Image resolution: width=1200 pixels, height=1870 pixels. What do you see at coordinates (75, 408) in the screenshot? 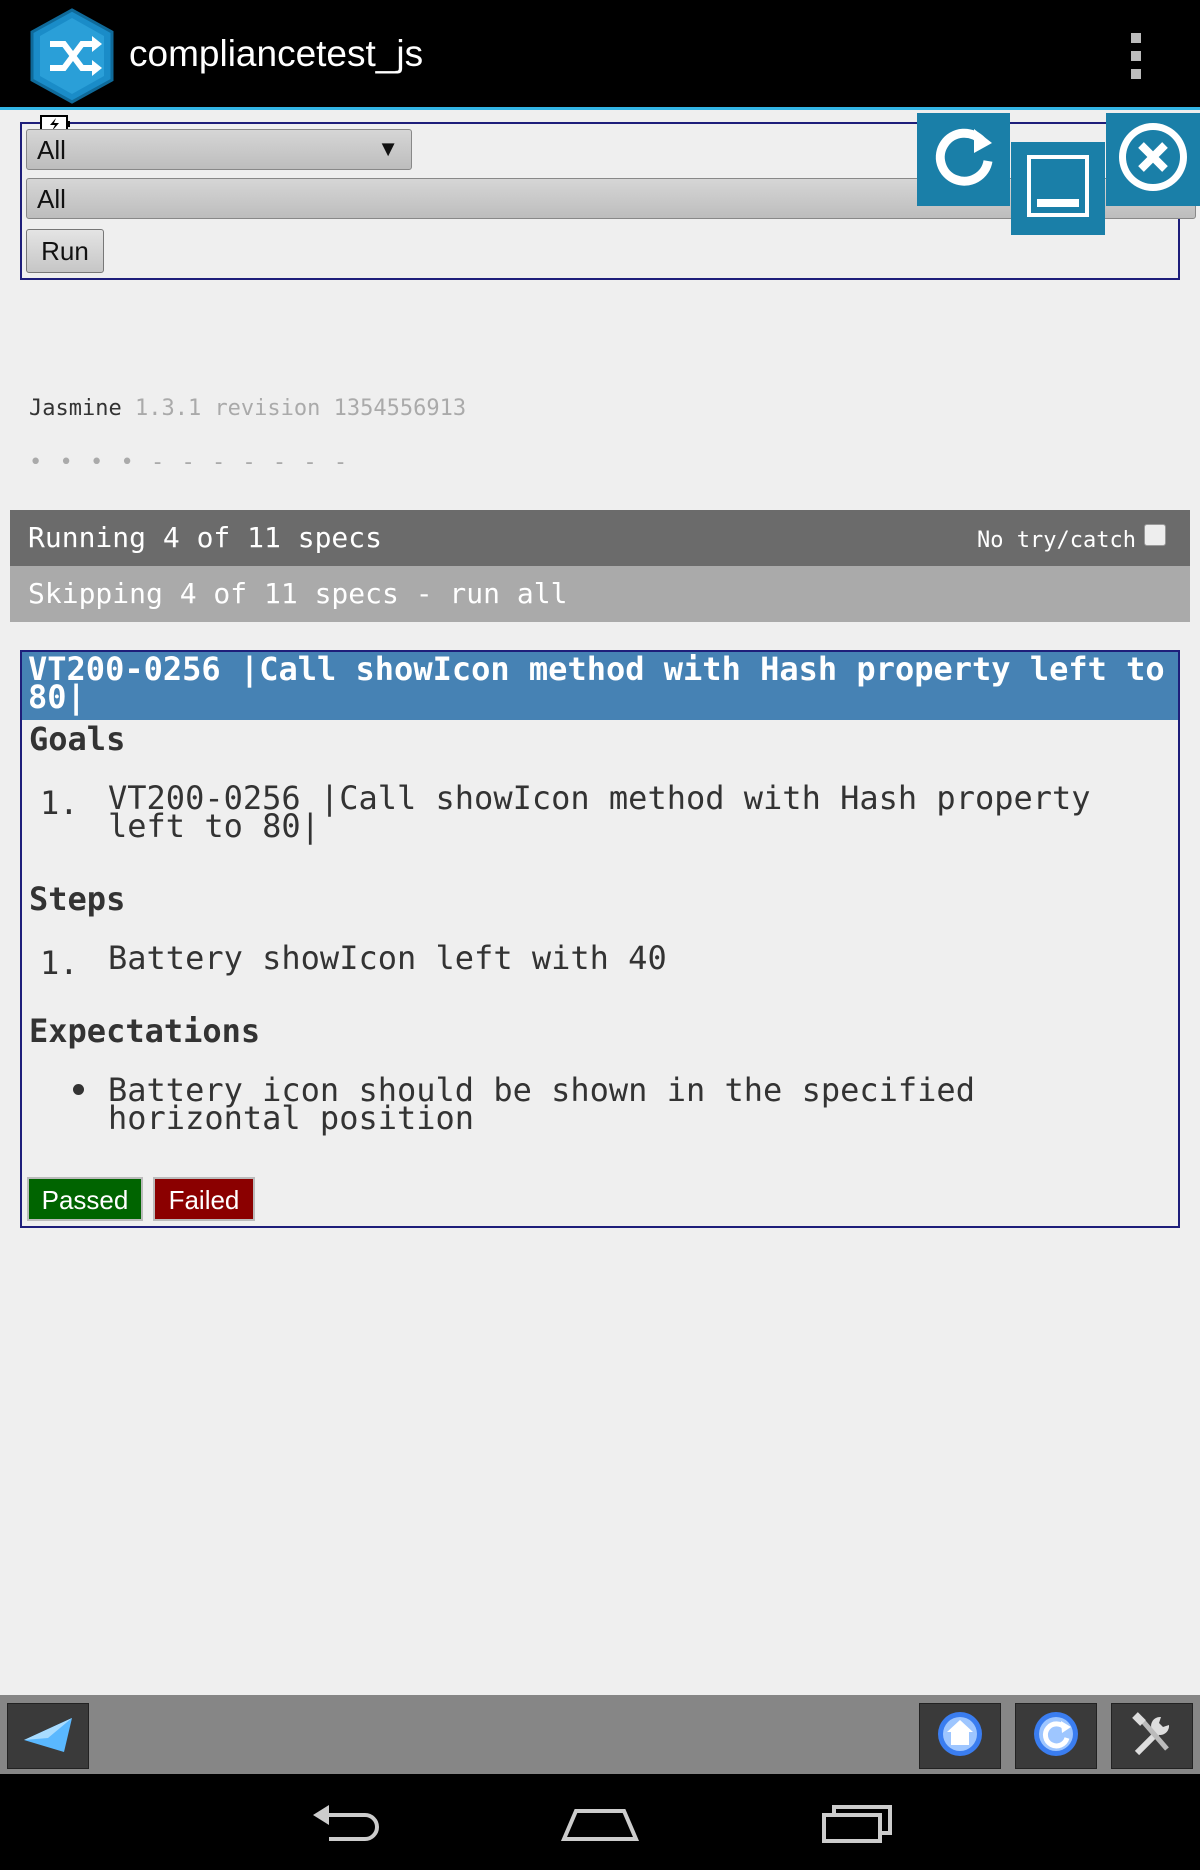
I see `jasmine-name: Jasmine` at bounding box center [75, 408].